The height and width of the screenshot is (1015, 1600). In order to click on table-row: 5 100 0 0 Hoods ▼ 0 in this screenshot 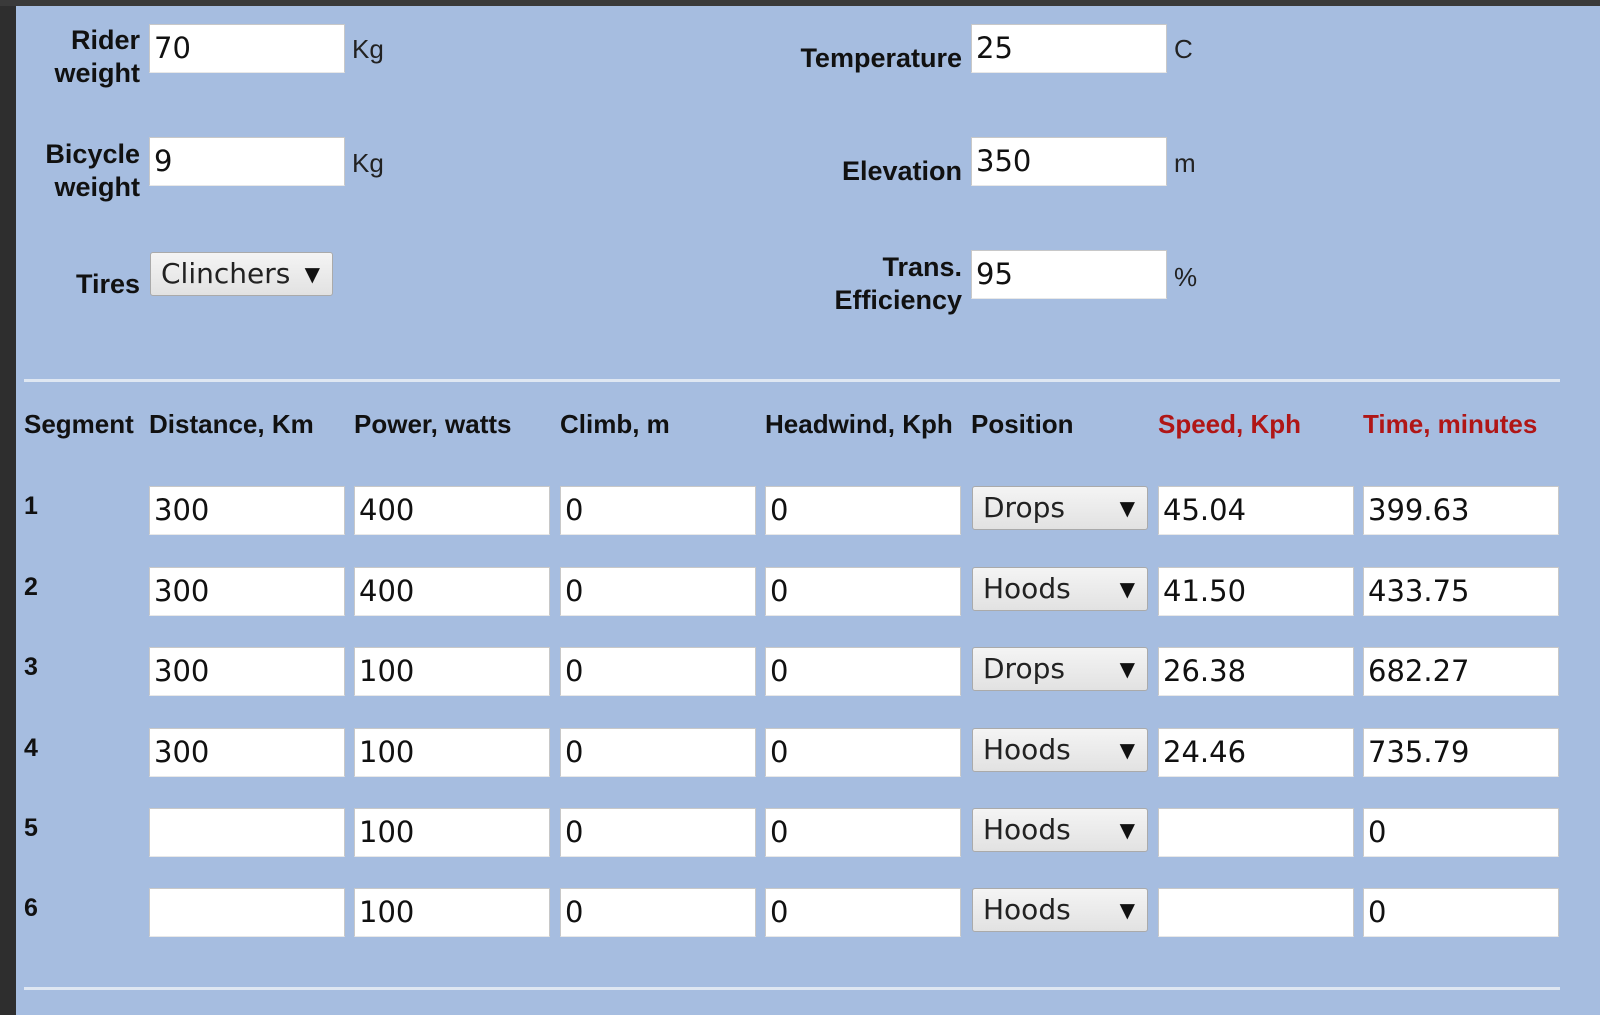, I will do `click(808, 838)`.